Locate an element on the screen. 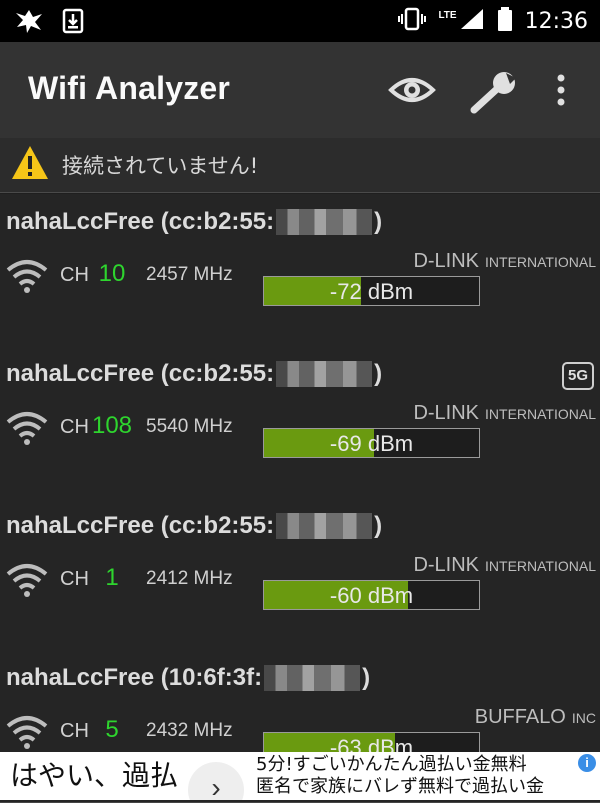 The height and width of the screenshot is (803, 600). download-icon is located at coordinates (73, 23).